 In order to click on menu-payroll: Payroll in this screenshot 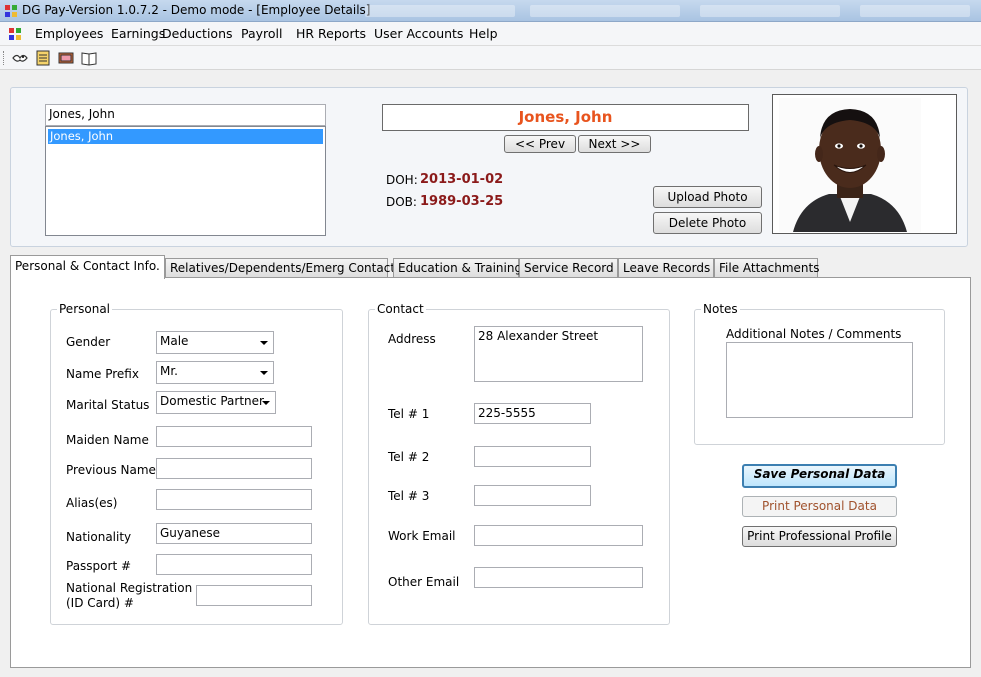, I will do `click(262, 33)`.